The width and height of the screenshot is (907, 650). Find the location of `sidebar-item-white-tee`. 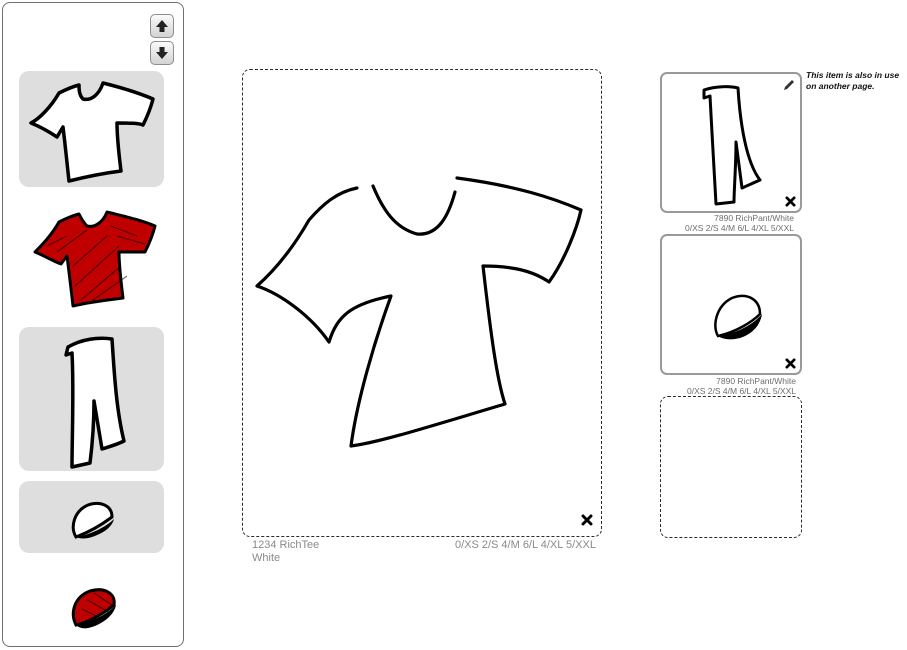

sidebar-item-white-tee is located at coordinates (91, 129).